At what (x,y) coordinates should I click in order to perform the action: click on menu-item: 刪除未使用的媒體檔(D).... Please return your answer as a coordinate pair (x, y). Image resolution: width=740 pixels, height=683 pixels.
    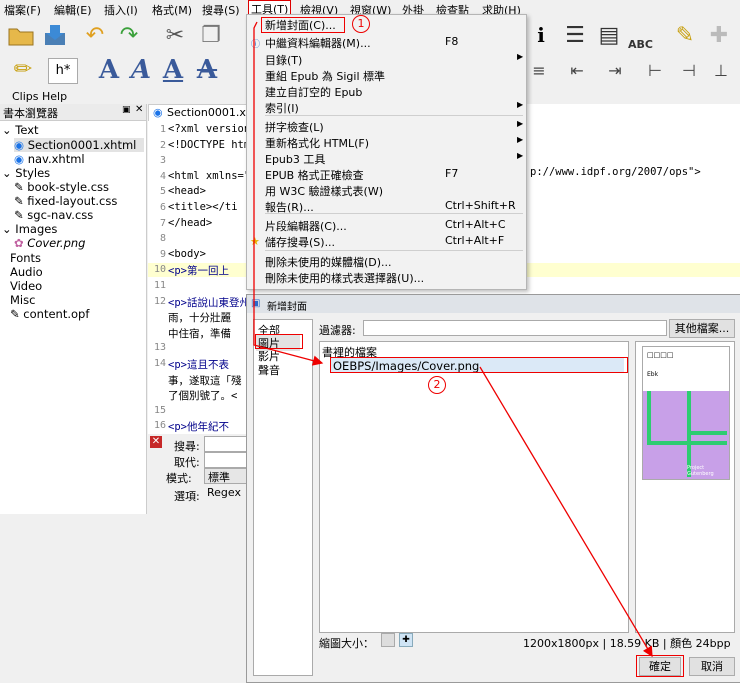
    Looking at the image, I should click on (393, 262).